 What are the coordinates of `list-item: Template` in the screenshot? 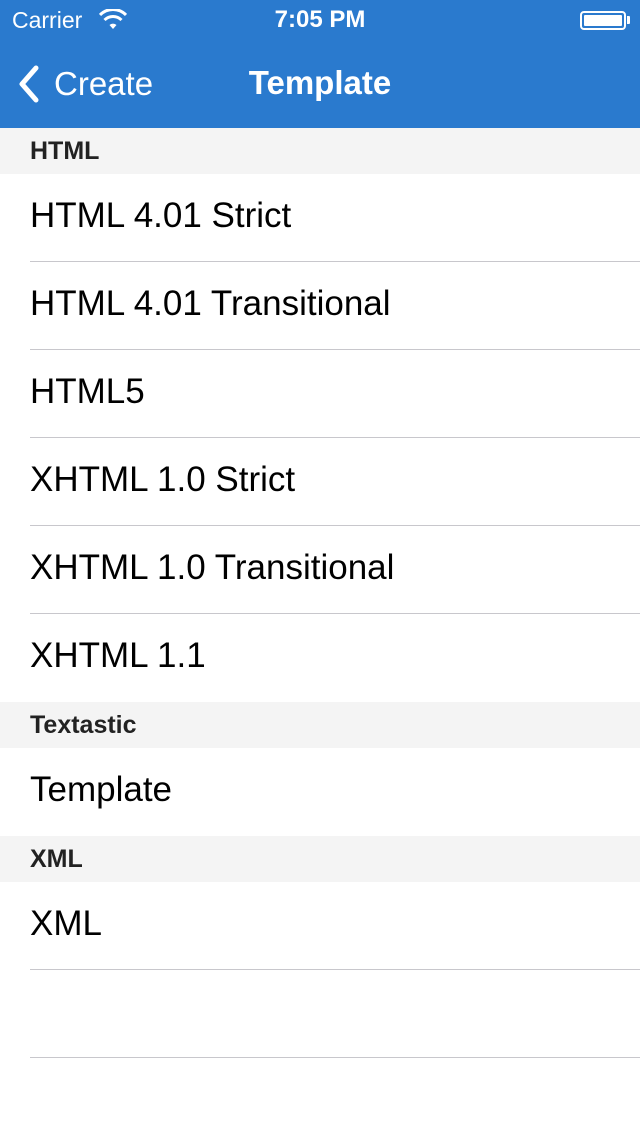 It's located at (320, 792).